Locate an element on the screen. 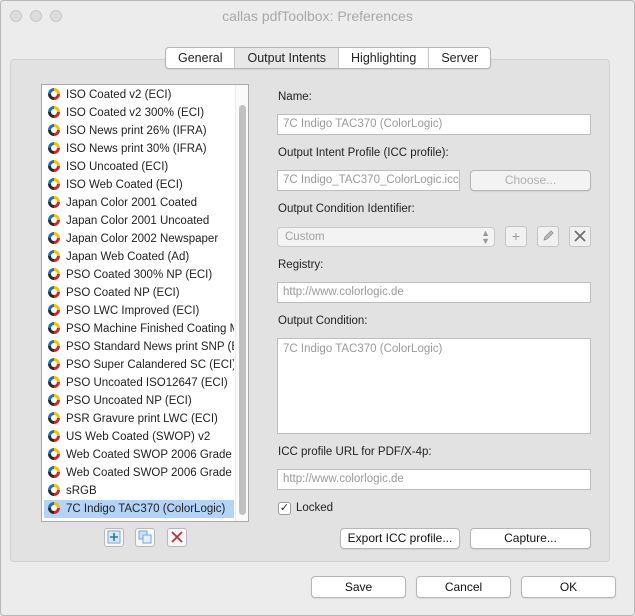  profile-list-item: ISO Web Coated (ECI) is located at coordinates (139, 185).